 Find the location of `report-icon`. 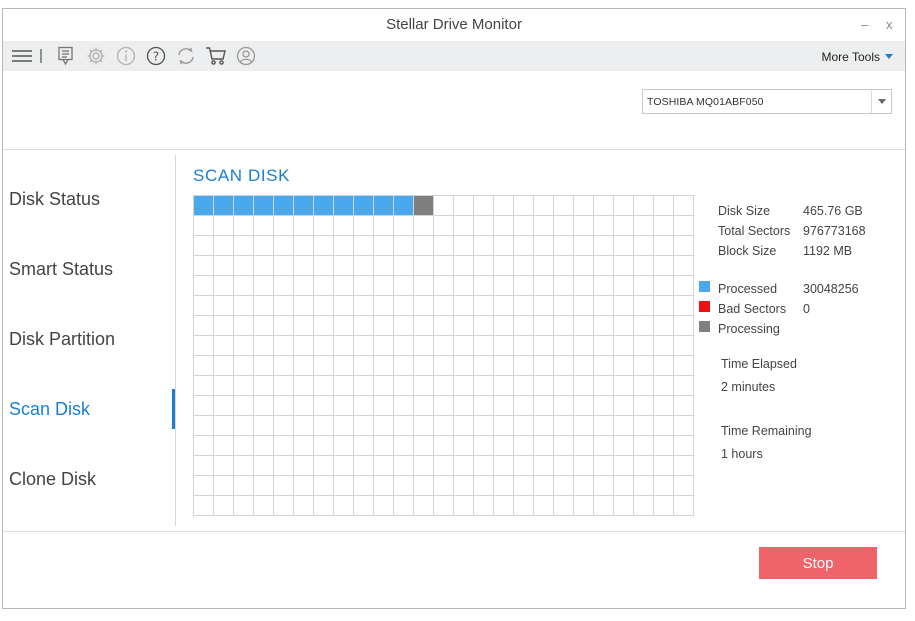

report-icon is located at coordinates (66, 56).